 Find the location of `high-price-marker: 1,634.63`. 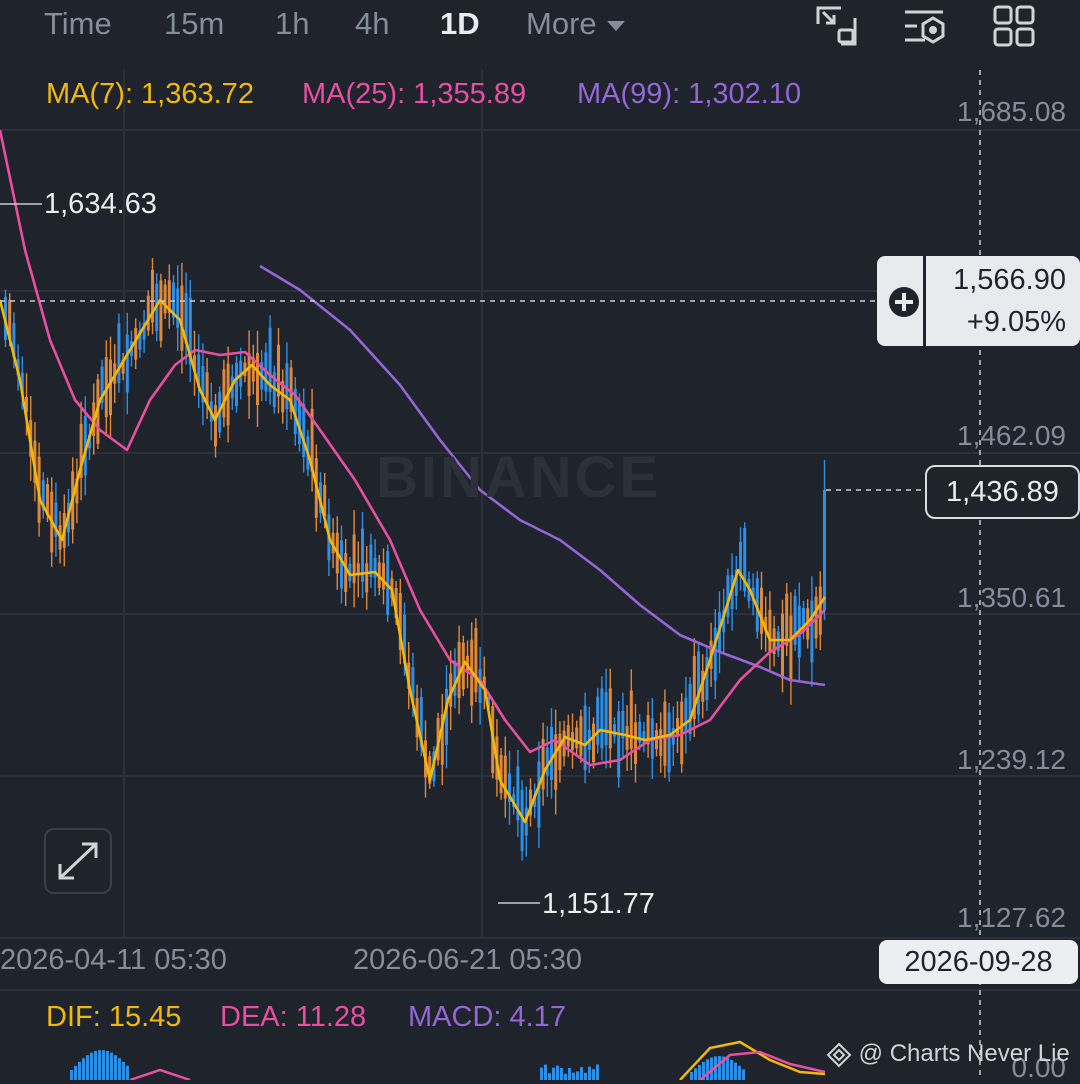

high-price-marker: 1,634.63 is located at coordinates (100, 204).